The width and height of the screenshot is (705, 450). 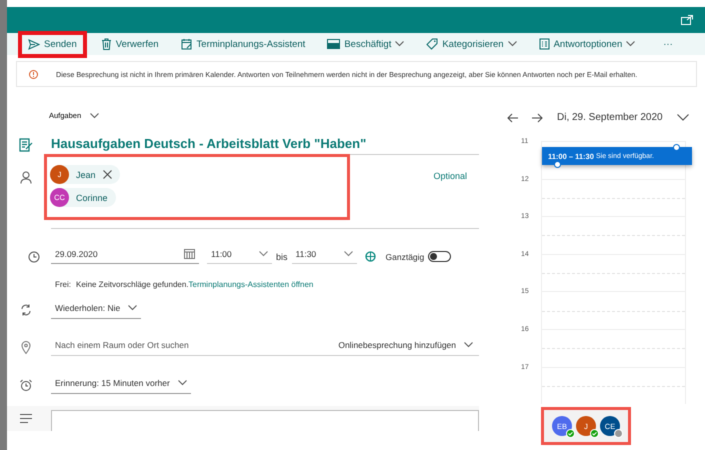 What do you see at coordinates (34, 256) in the screenshot?
I see `clock-icon` at bounding box center [34, 256].